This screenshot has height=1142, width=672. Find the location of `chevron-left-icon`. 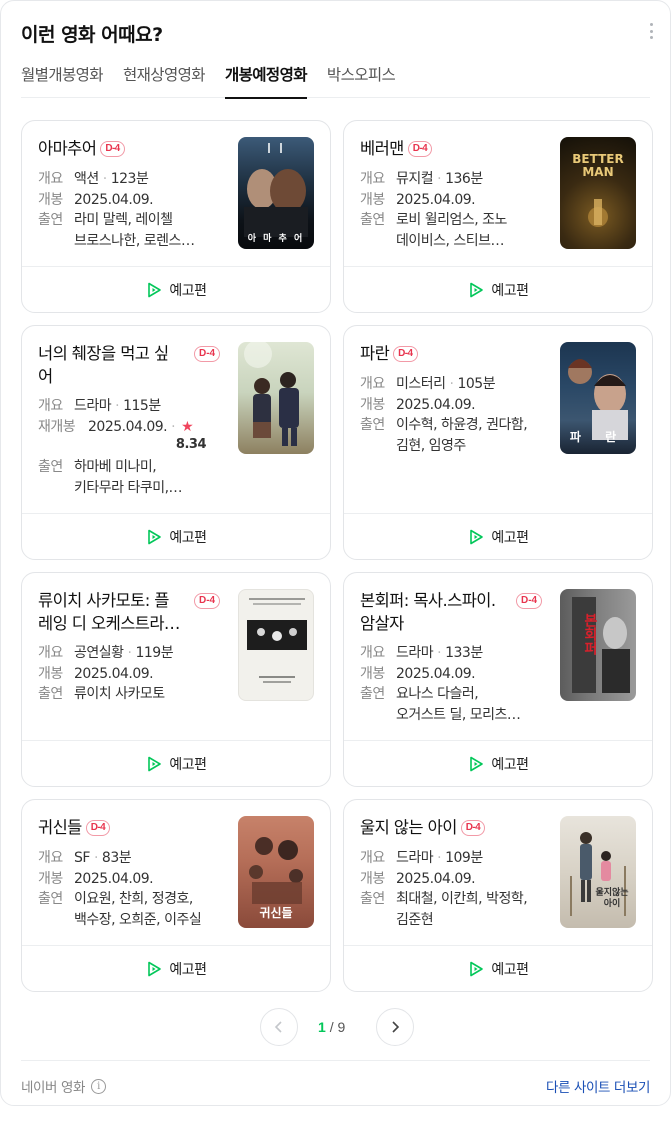

chevron-left-icon is located at coordinates (278, 1027).